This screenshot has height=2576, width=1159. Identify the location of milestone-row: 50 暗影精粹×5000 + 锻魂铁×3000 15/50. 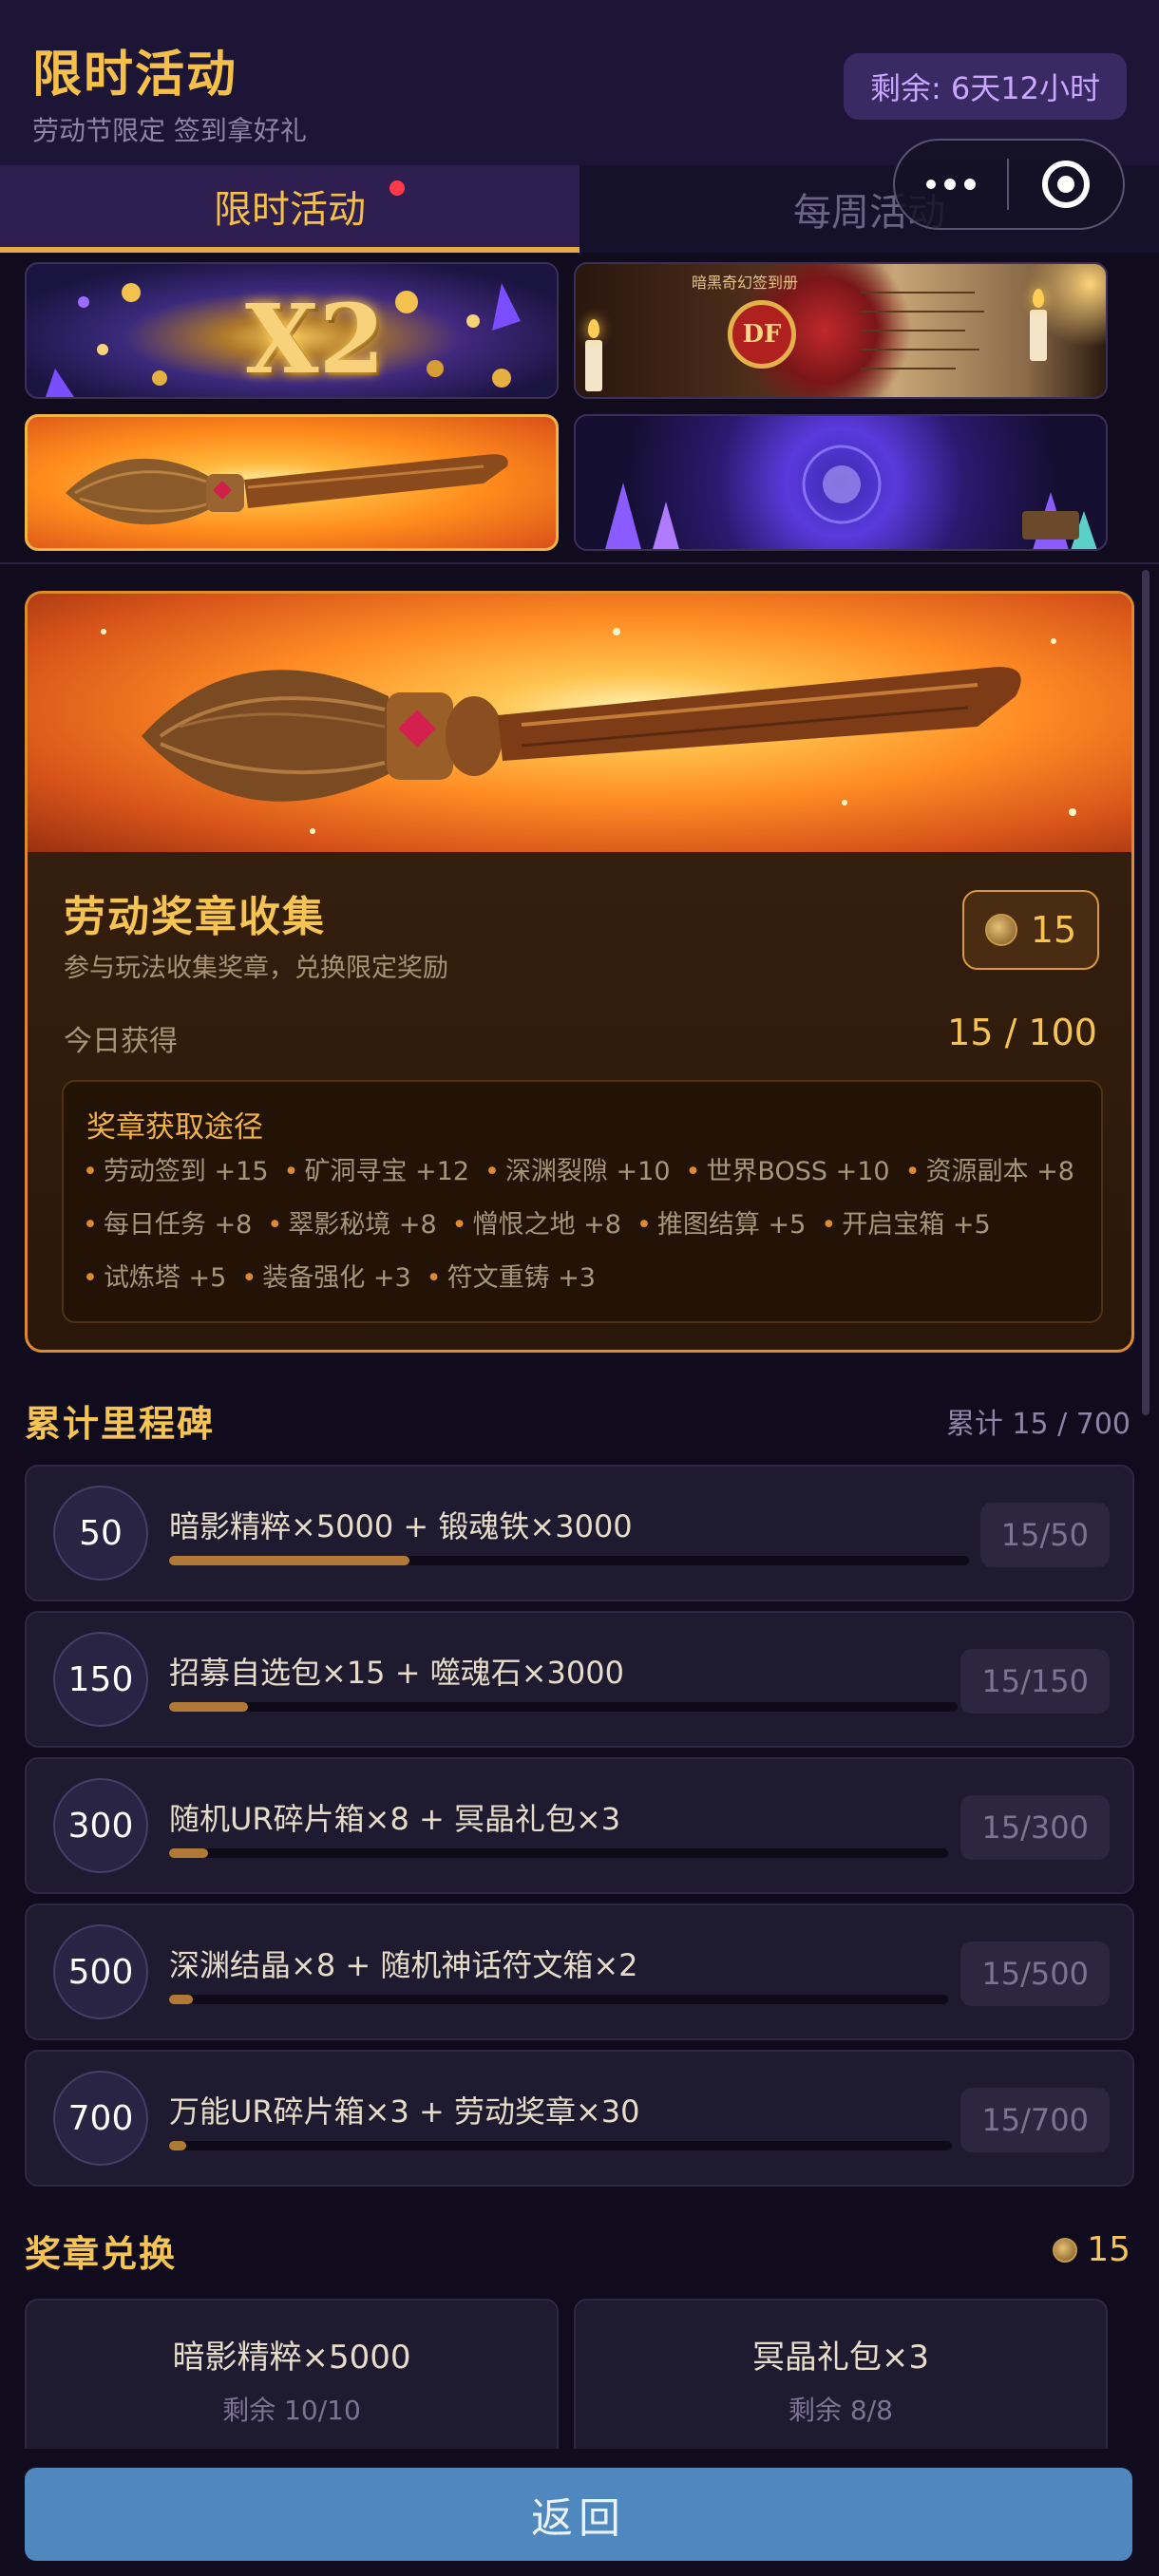
(579, 1533).